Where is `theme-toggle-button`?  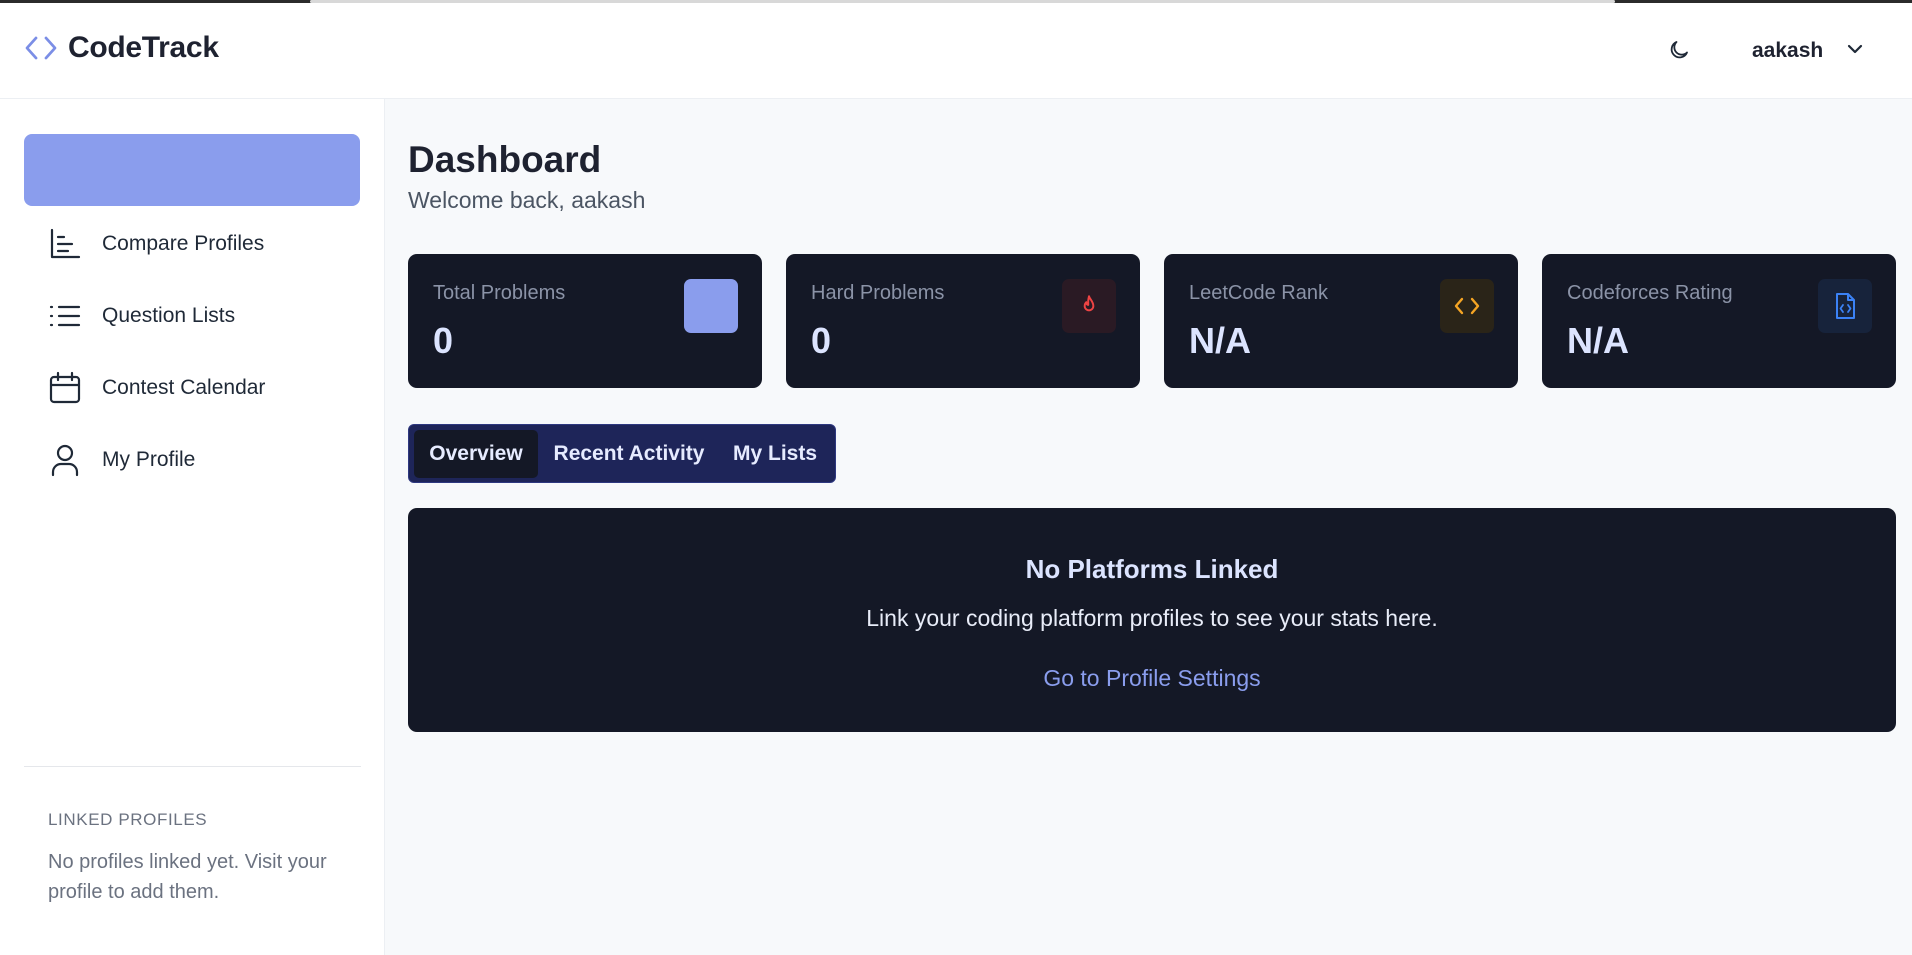
theme-toggle-button is located at coordinates (1679, 52).